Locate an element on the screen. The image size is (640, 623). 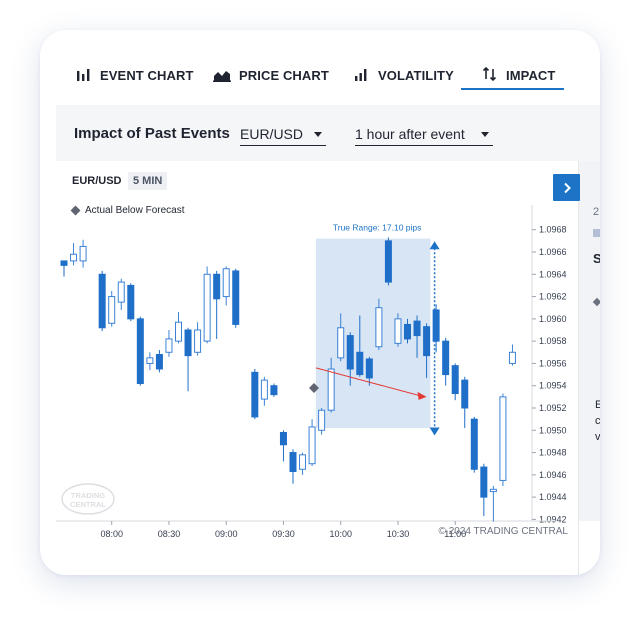
y-tick-label: 1.0956 is located at coordinates (553, 363).